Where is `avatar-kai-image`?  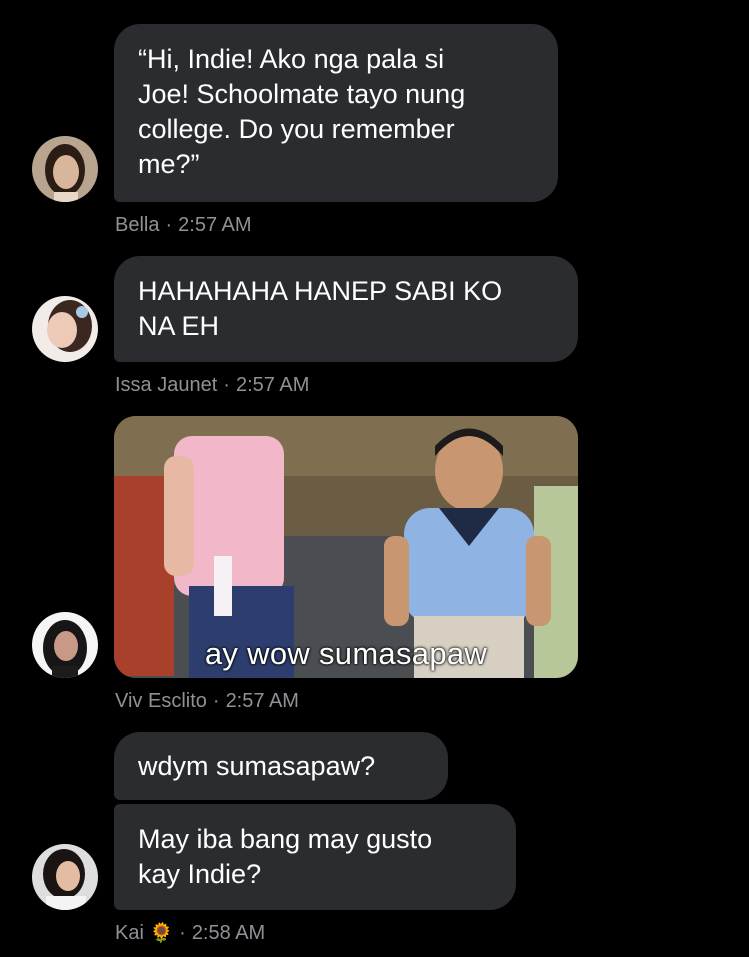
avatar-kai-image is located at coordinates (65, 877).